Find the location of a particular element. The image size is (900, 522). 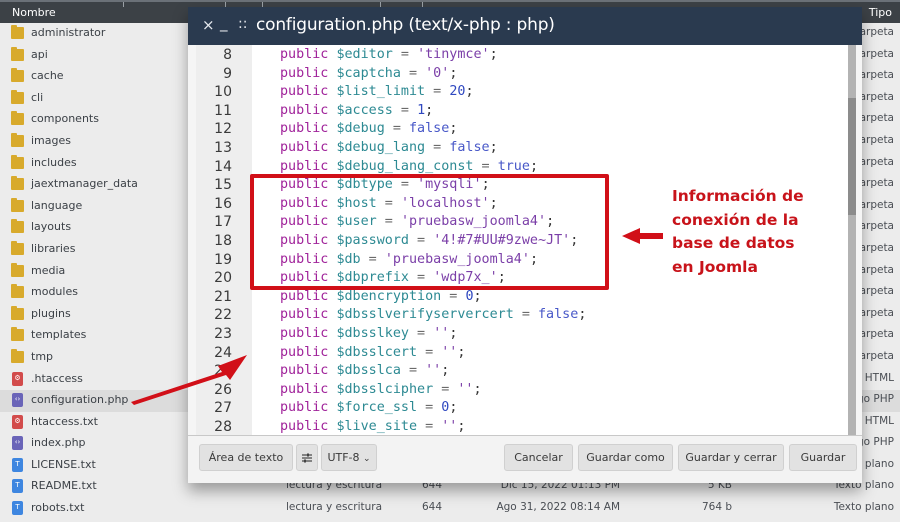

code-line: 9 public $captcha = '0'; is located at coordinates (522, 74).